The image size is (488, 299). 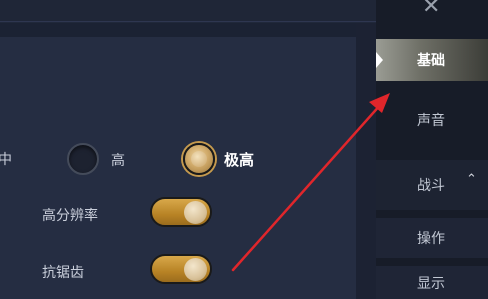 I want to click on sidebar-item-label: 操作, so click(x=431, y=239).